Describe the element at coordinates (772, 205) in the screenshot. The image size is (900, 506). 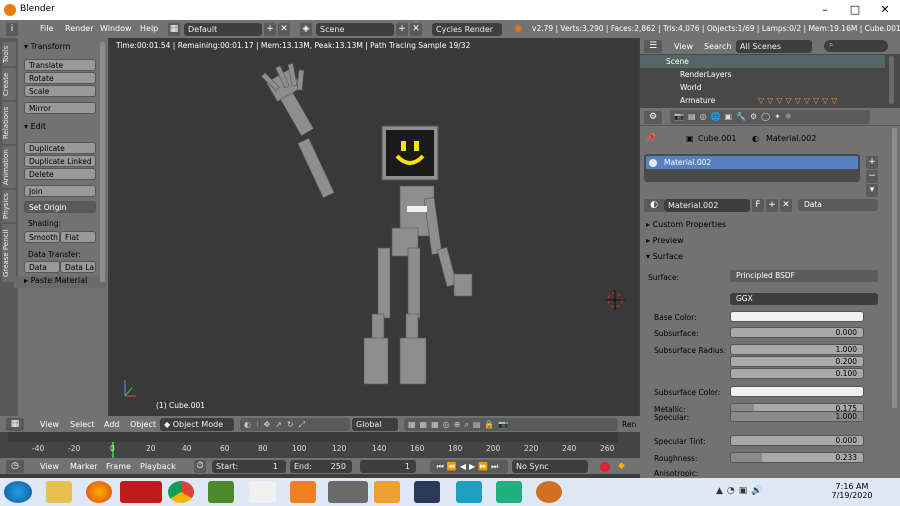
I see `new-material-button: +` at that location.